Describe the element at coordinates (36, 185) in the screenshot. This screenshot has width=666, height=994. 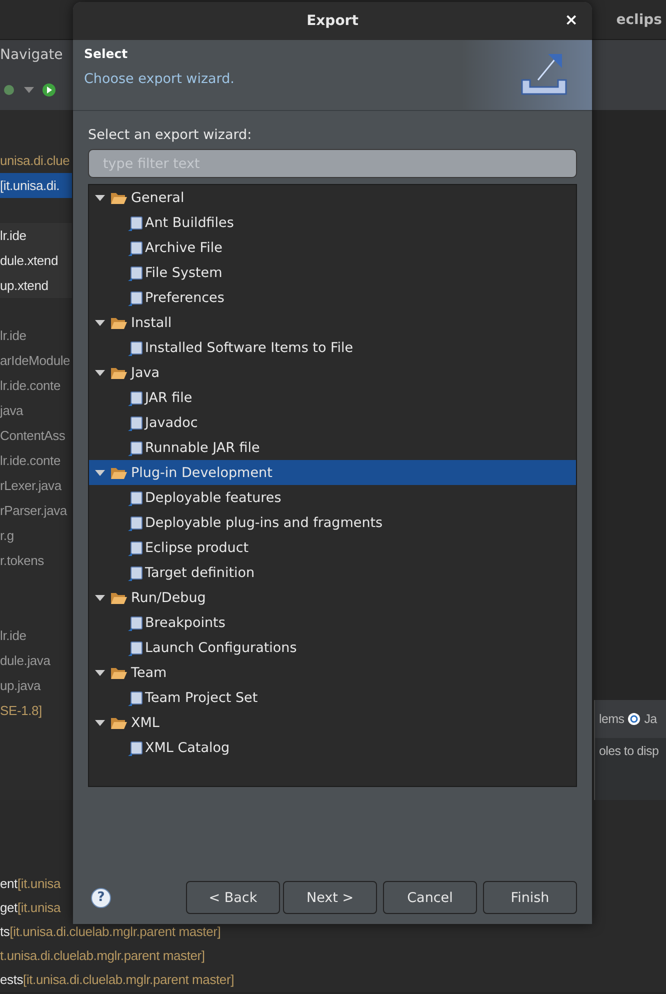
I see `explorer-item: [it.unisa.di.` at that location.